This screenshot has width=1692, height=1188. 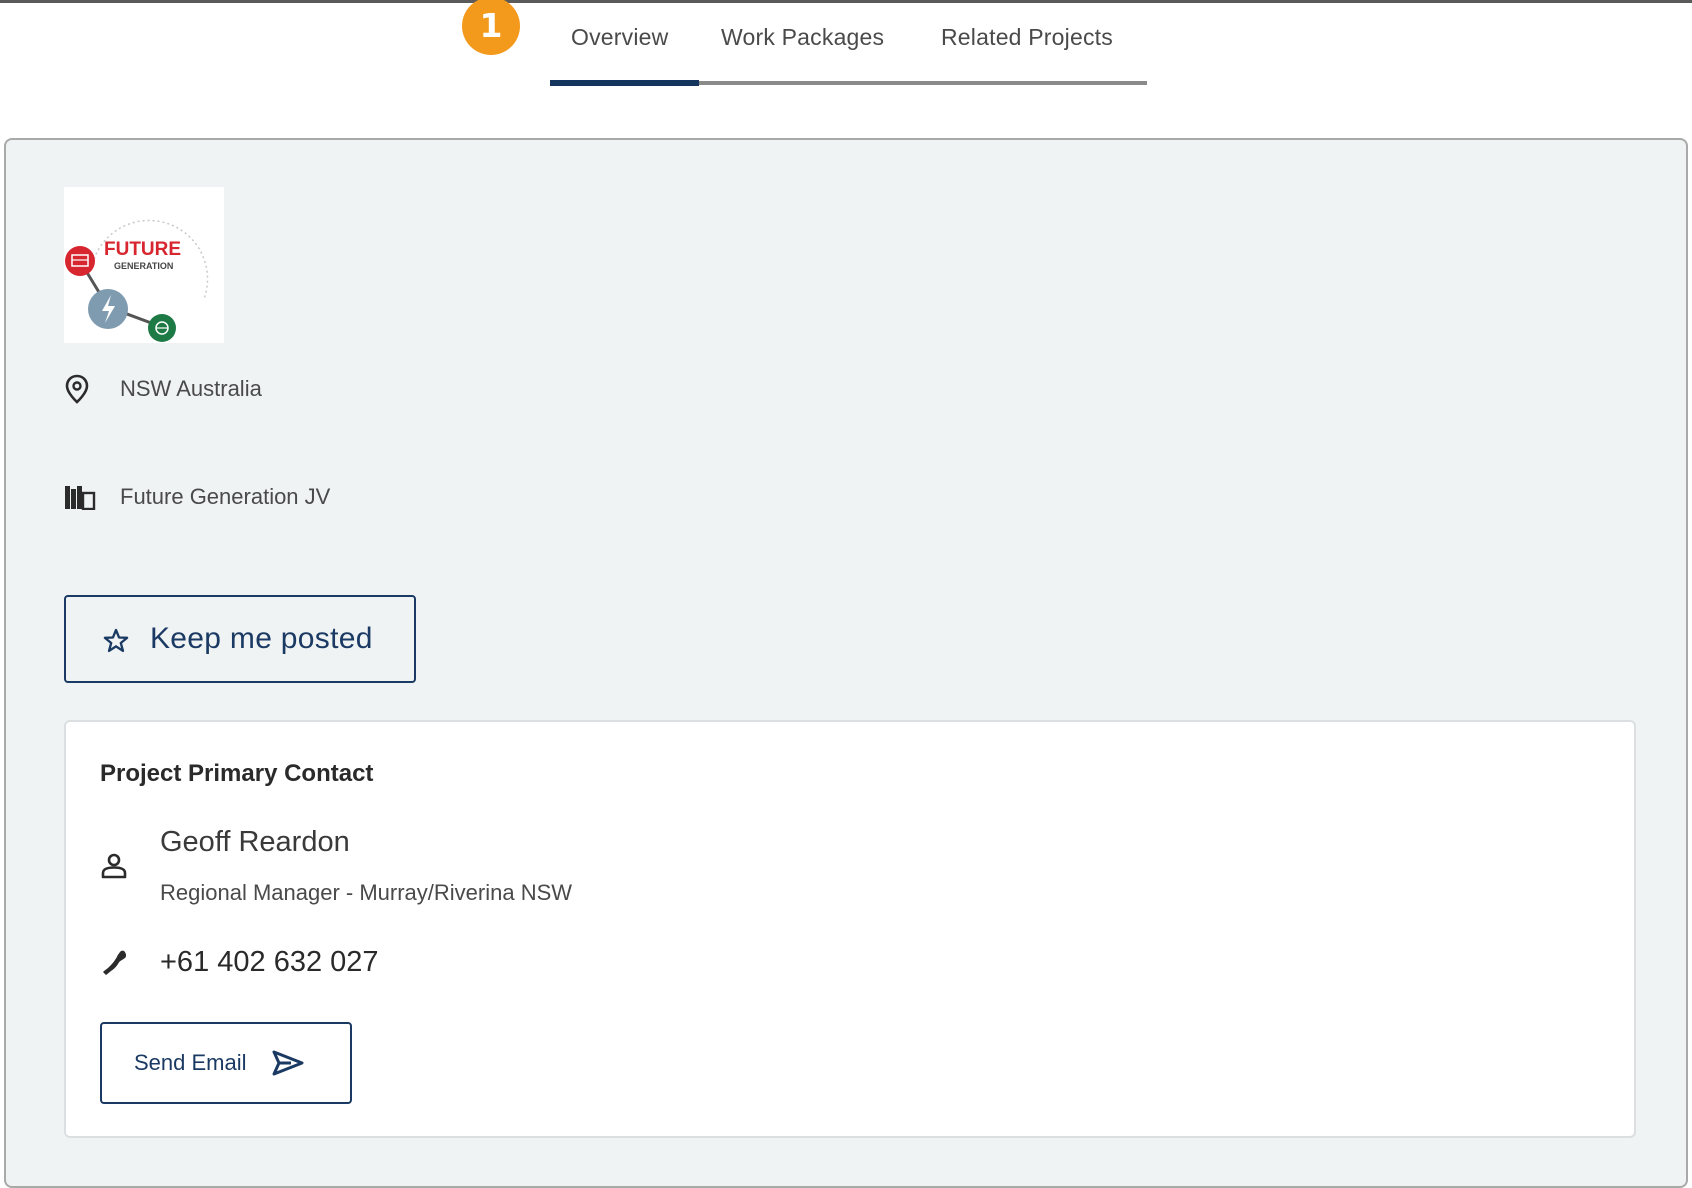 What do you see at coordinates (255, 842) in the screenshot?
I see `contact-name: Geoff Reardon` at bounding box center [255, 842].